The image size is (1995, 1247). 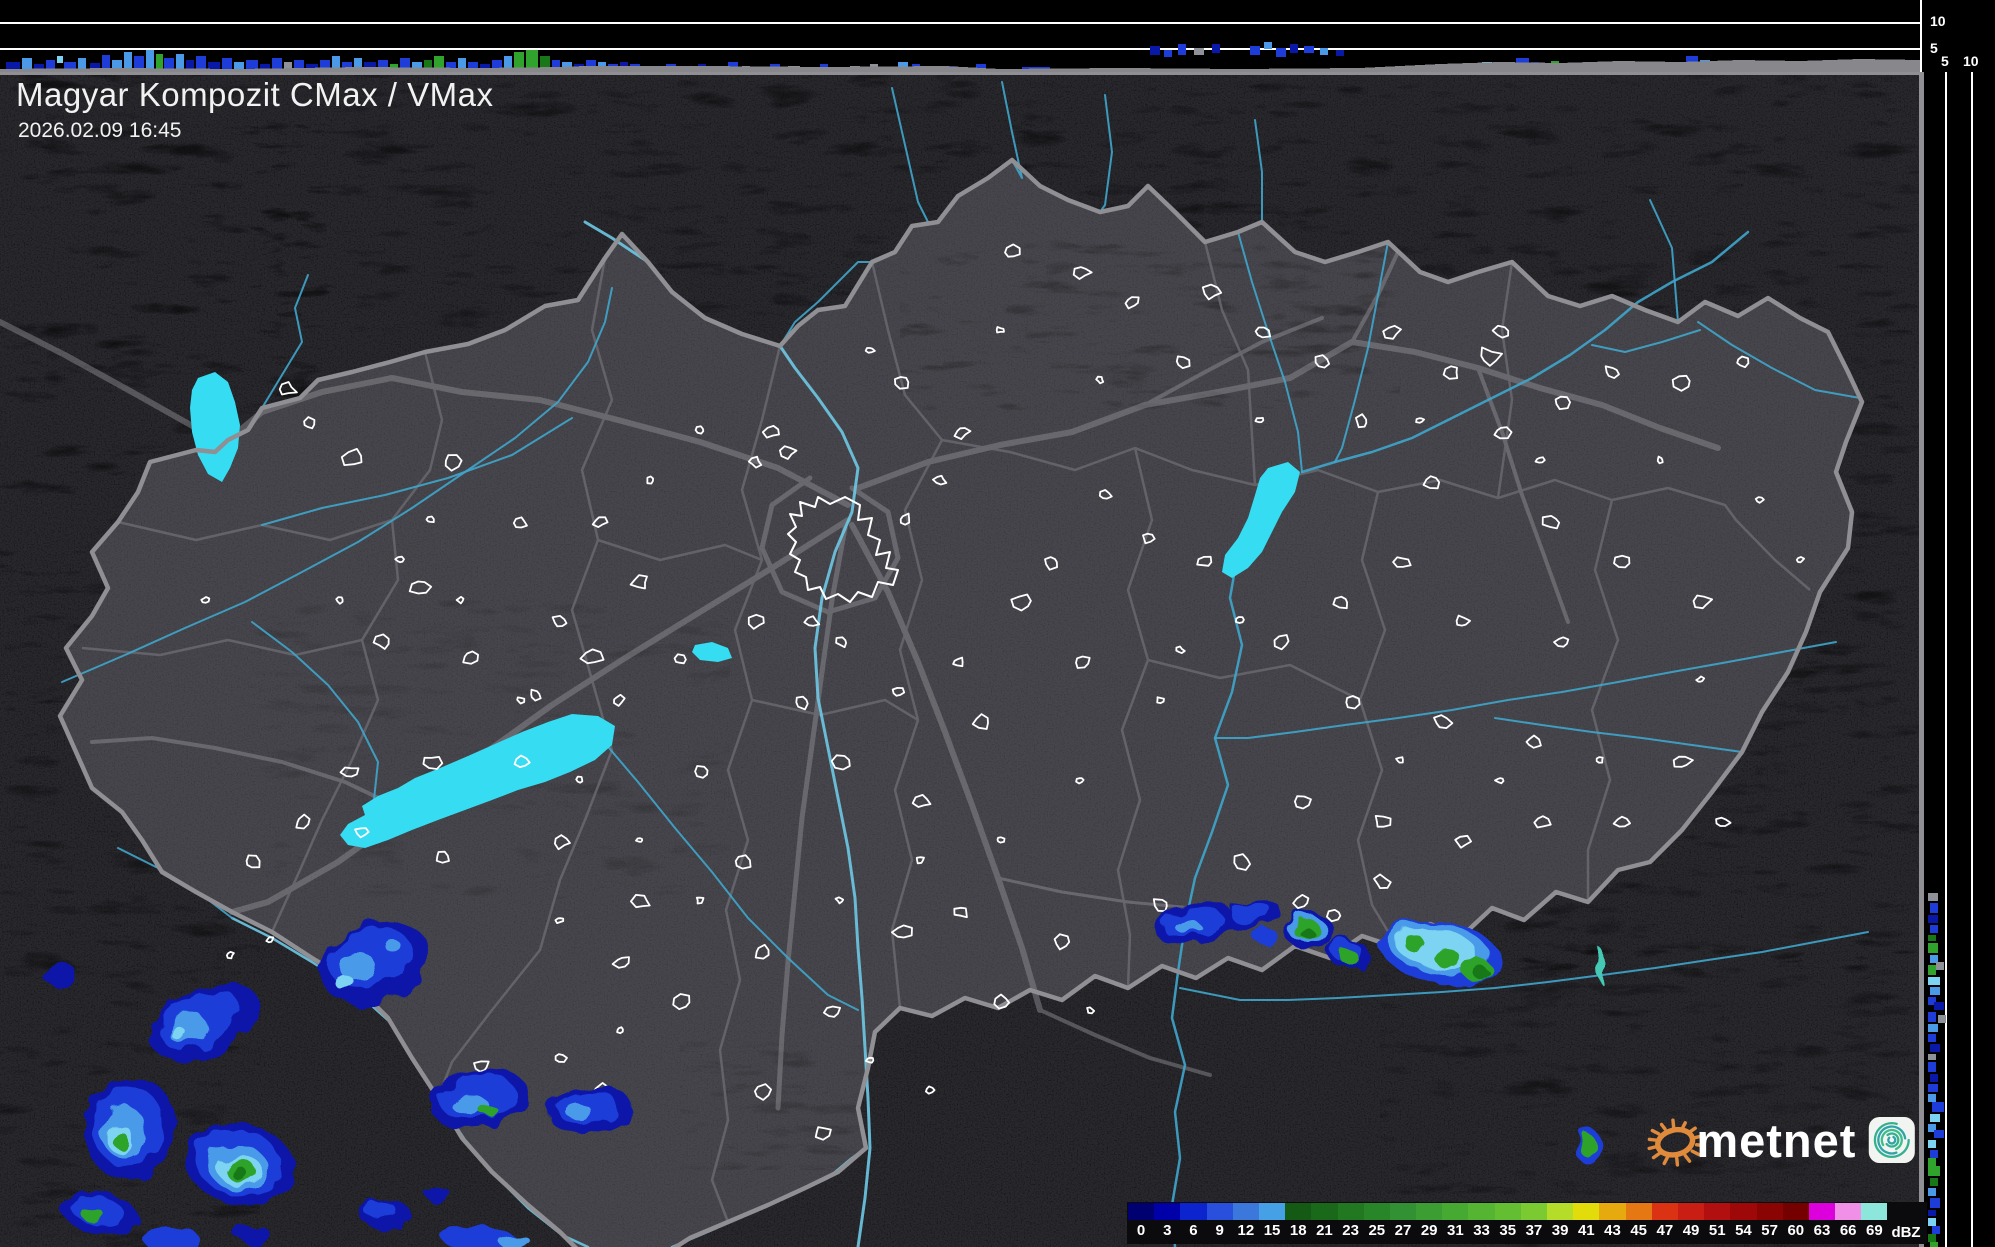 I want to click on legend-level: 0, so click(x=1141, y=1221).